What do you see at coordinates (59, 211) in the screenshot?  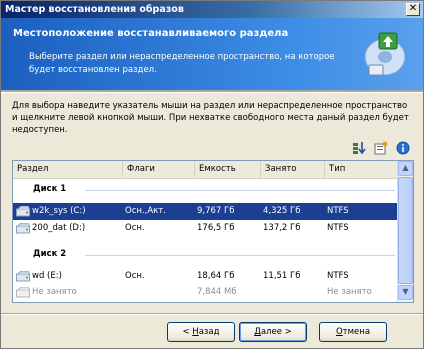 I see `cell-partition: w2k_sys (C:)` at bounding box center [59, 211].